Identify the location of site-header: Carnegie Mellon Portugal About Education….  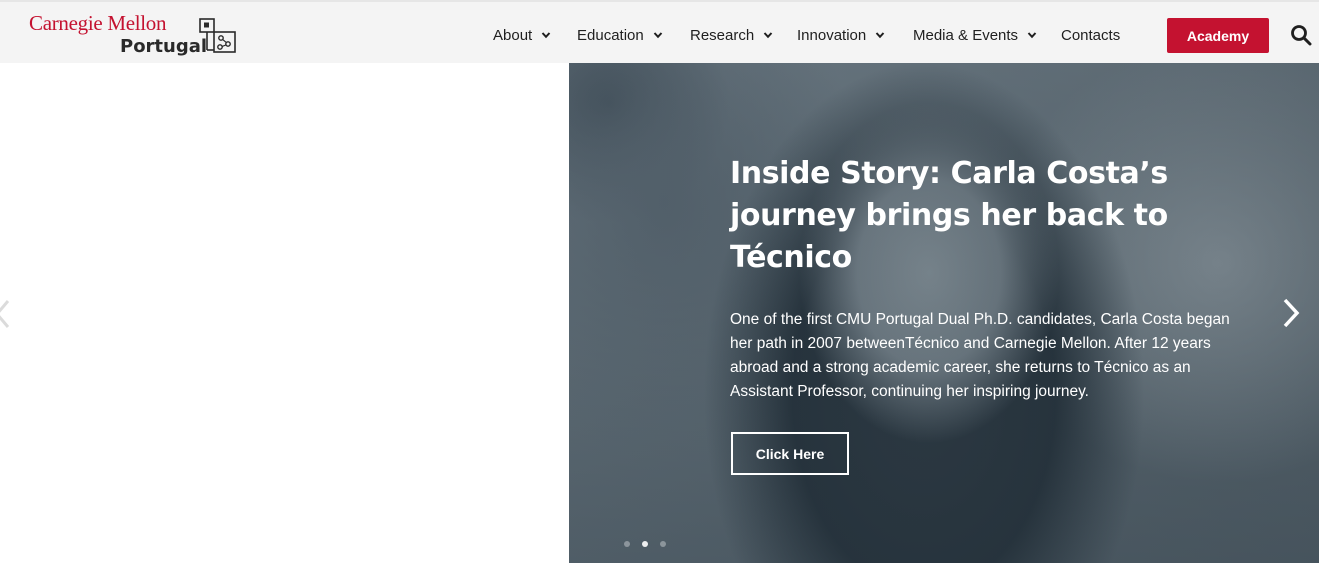
(659, 31).